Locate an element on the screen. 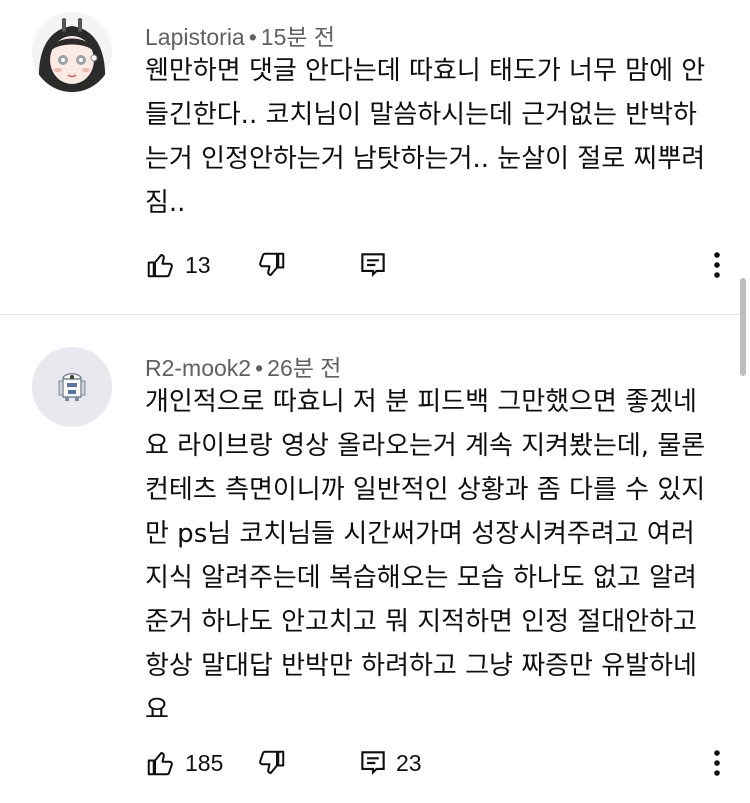 The image size is (750, 803). like-count: 185 is located at coordinates (204, 762).